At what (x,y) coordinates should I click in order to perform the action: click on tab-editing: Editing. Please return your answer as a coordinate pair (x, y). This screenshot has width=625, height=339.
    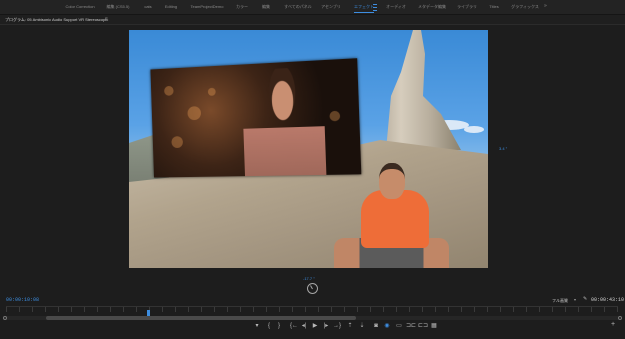
    Looking at the image, I should click on (171, 7).